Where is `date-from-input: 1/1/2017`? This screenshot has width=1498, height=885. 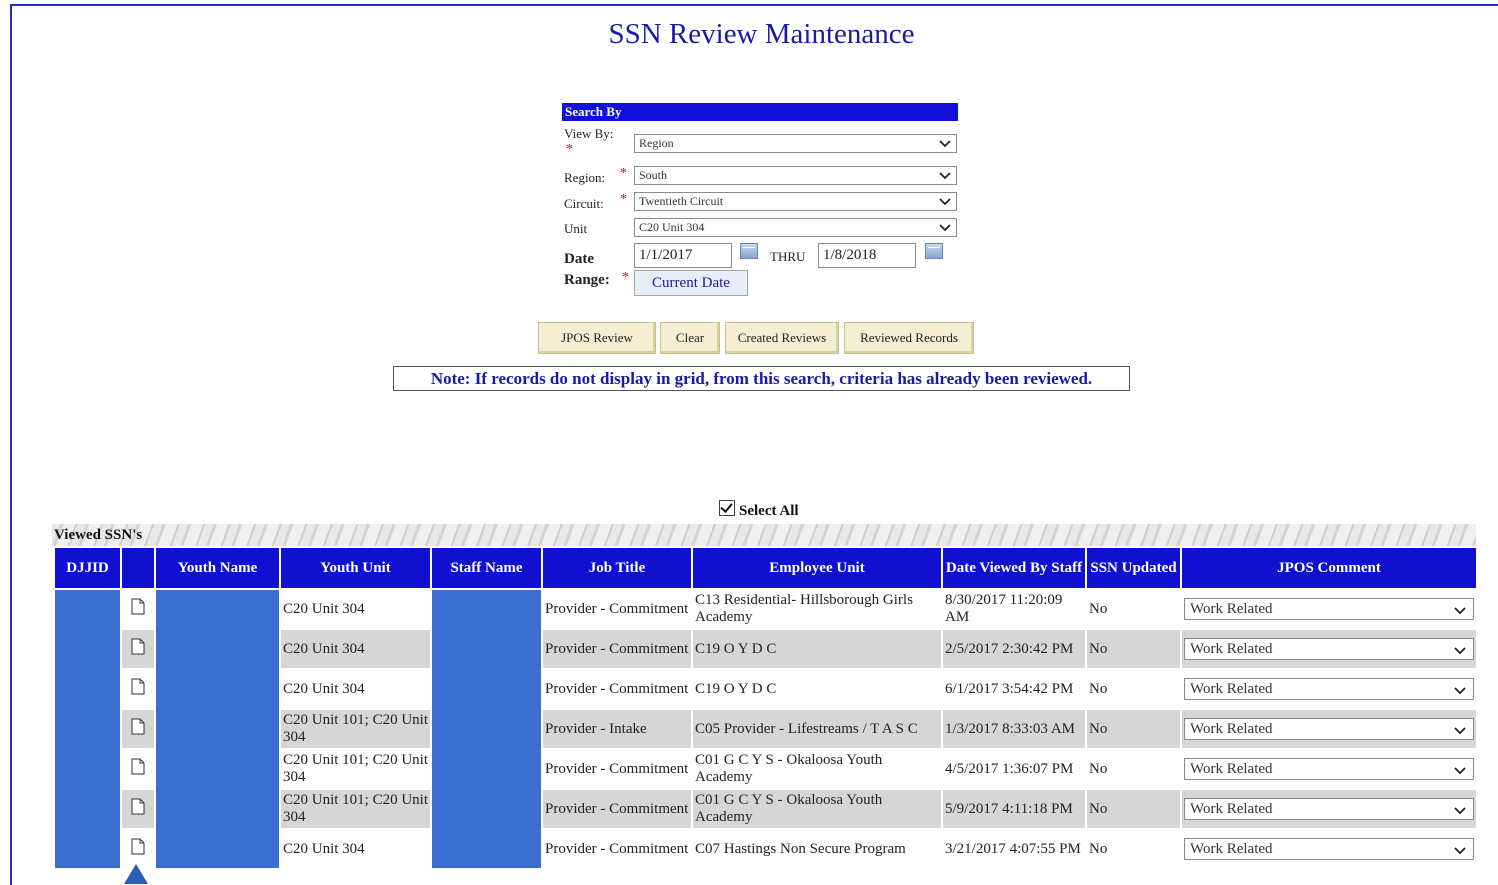 date-from-input: 1/1/2017 is located at coordinates (683, 255).